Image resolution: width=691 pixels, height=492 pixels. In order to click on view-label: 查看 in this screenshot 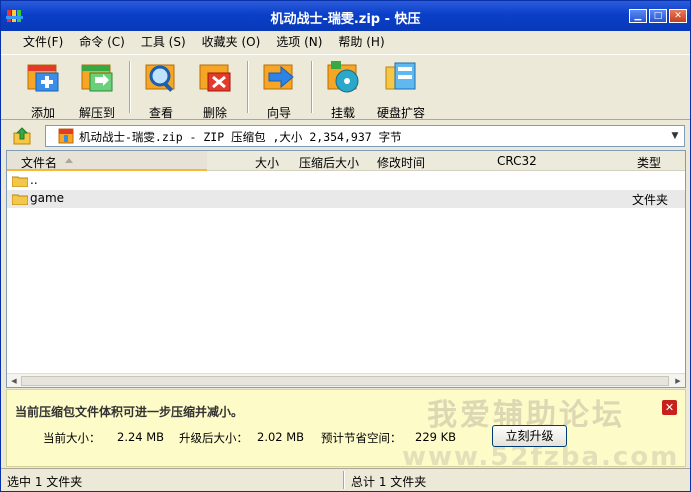, I will do `click(160, 113)`.